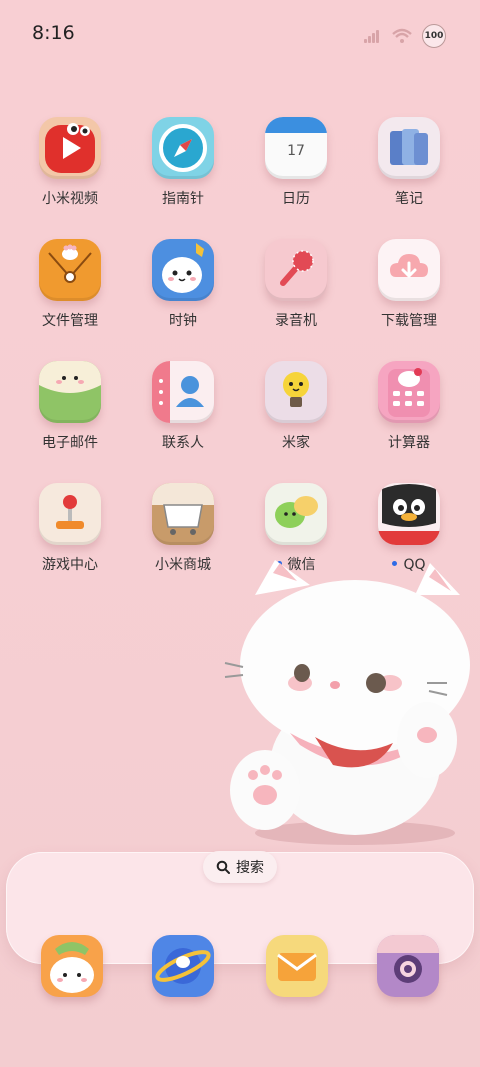 The image size is (480, 1067). Describe the element at coordinates (409, 270) in the screenshot. I see `cloud-download-icon` at that location.